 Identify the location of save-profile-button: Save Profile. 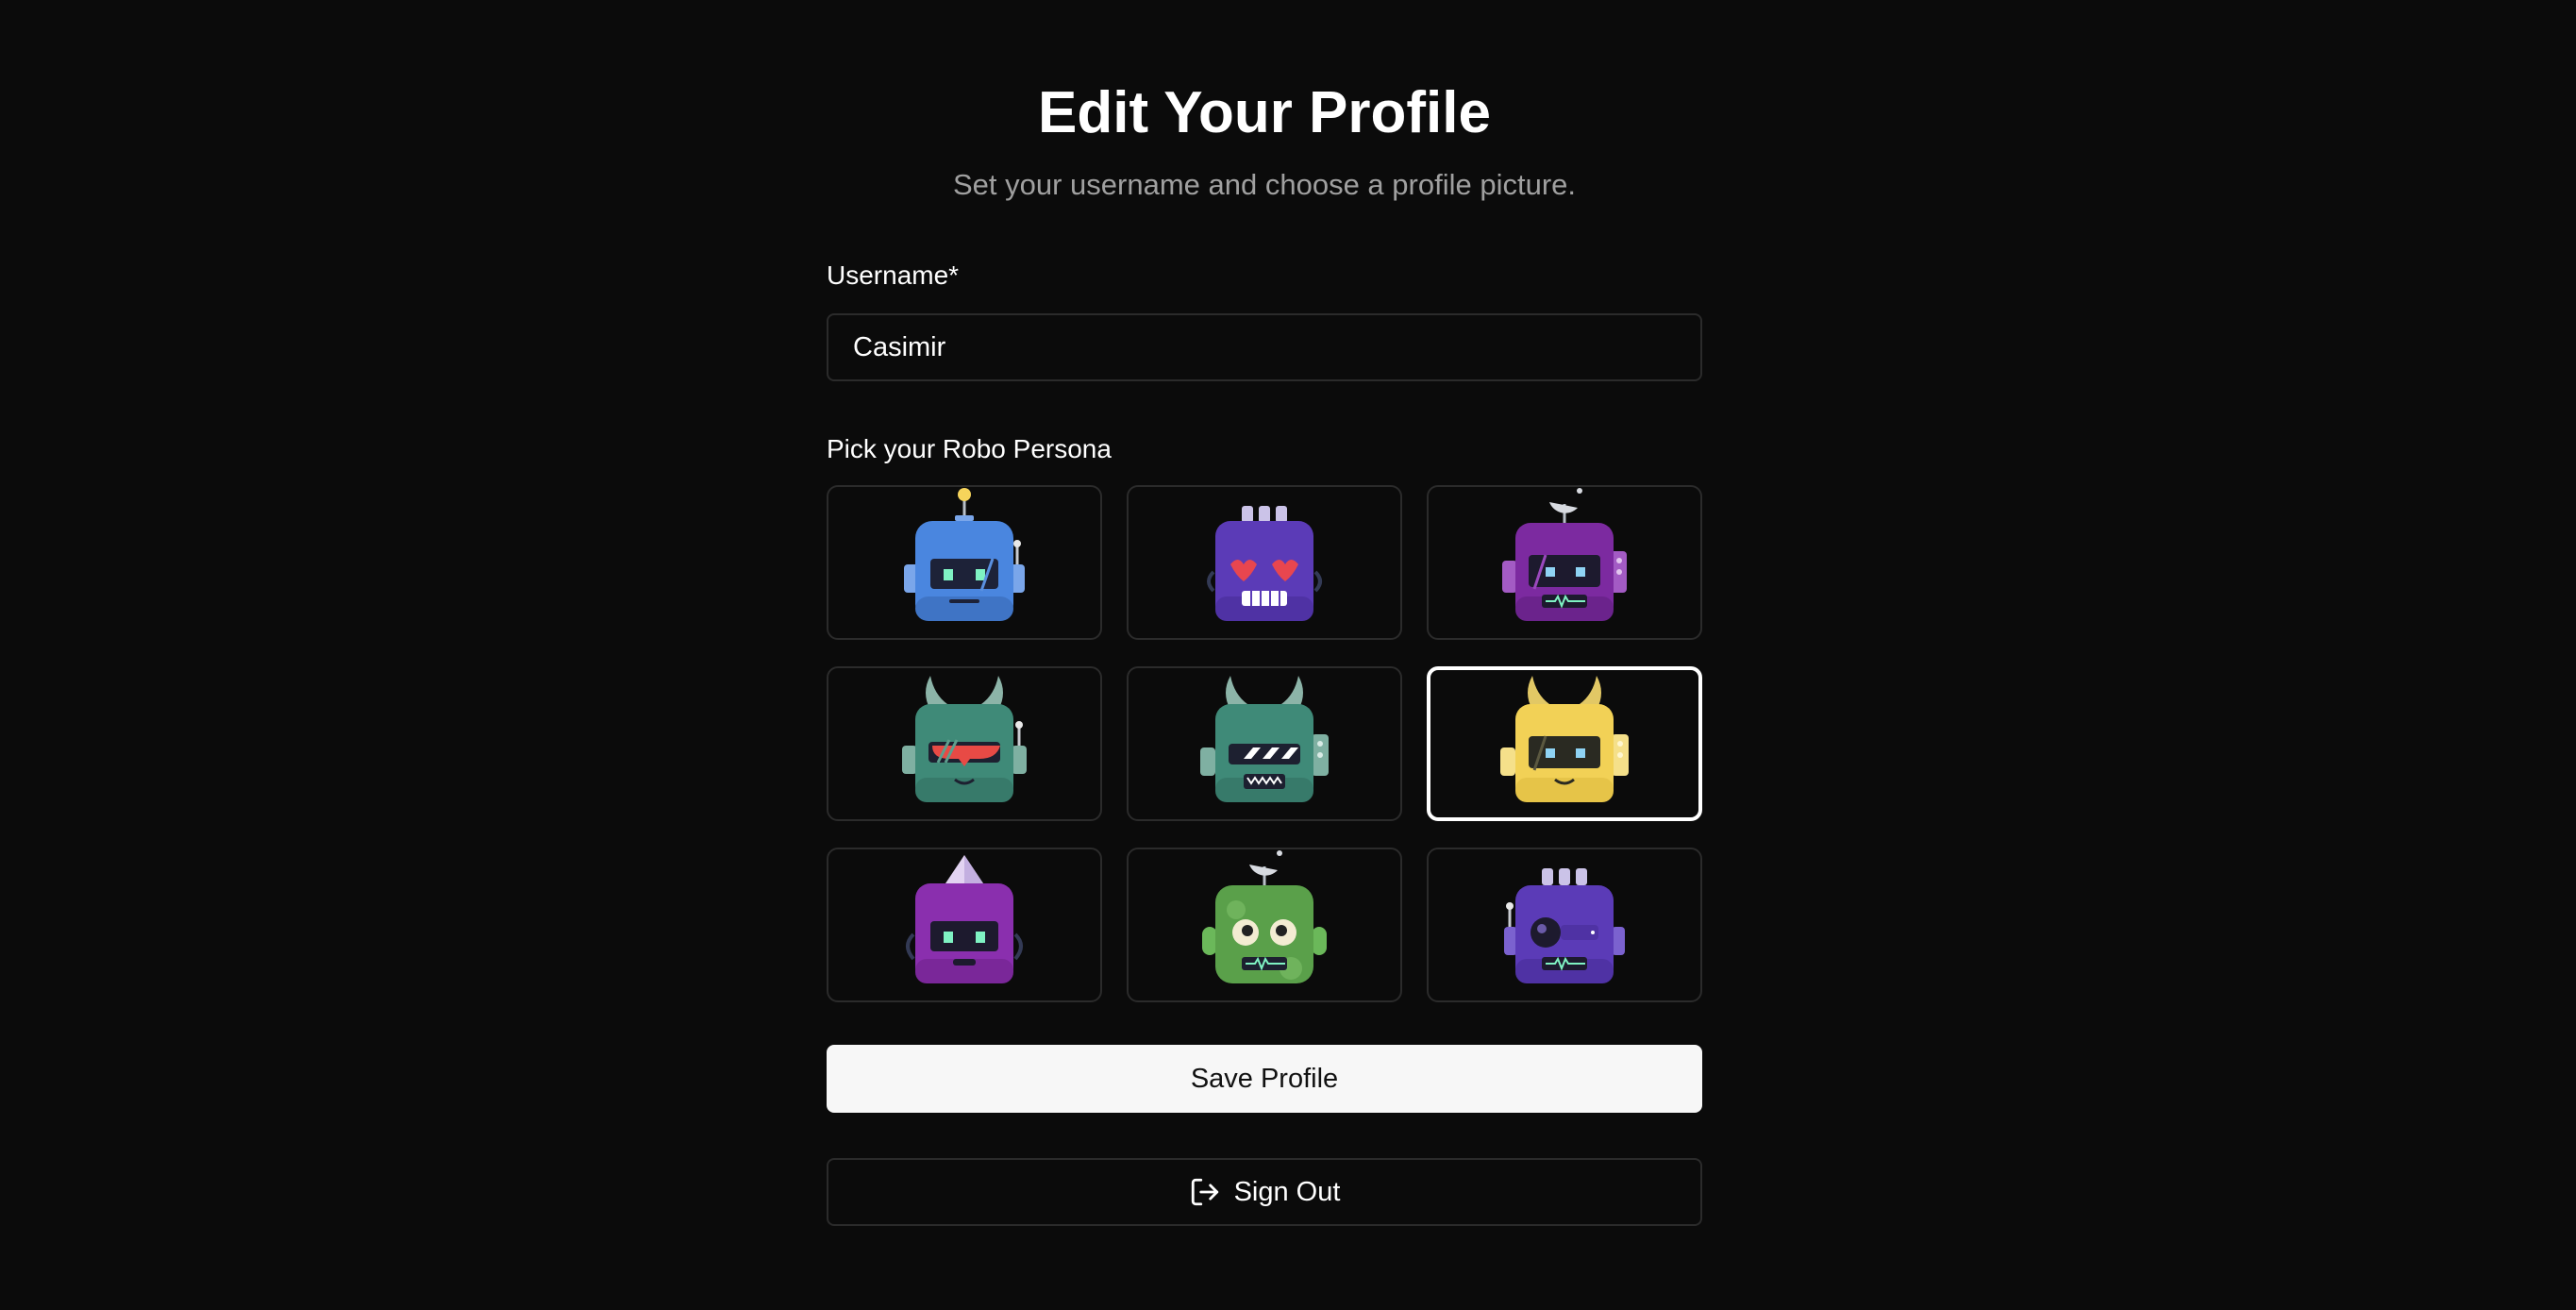
(1264, 1079).